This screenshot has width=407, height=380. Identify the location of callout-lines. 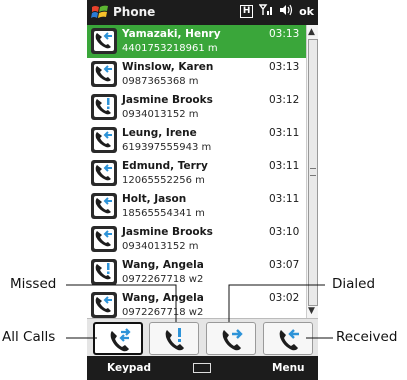
(199, 311).